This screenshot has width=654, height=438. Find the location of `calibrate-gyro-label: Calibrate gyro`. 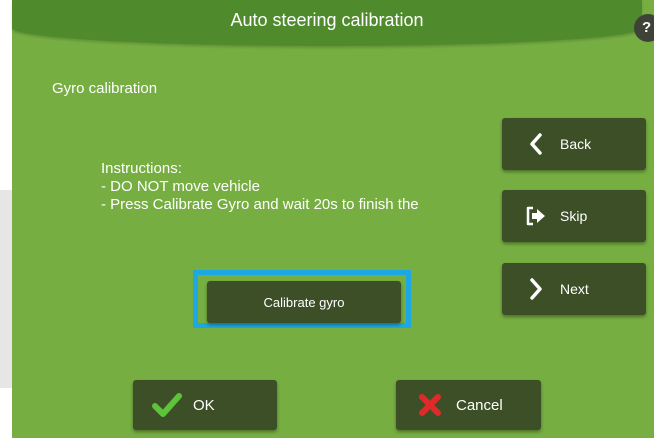

calibrate-gyro-label: Calibrate gyro is located at coordinates (304, 302).